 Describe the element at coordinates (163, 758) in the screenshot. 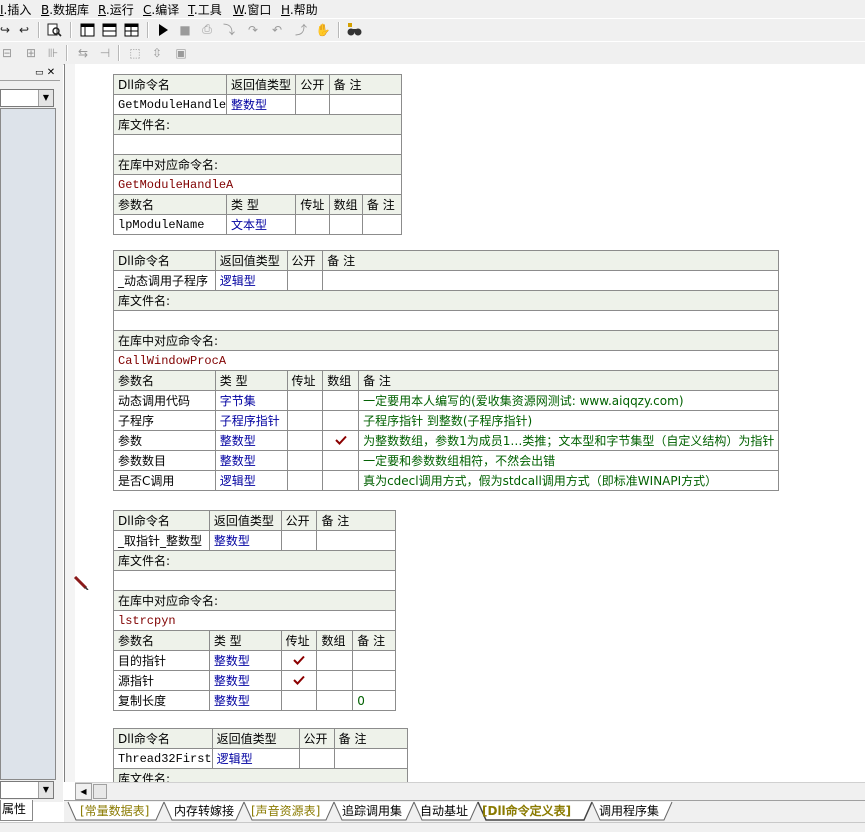

I see `dll-name-cell: Thread32First` at that location.